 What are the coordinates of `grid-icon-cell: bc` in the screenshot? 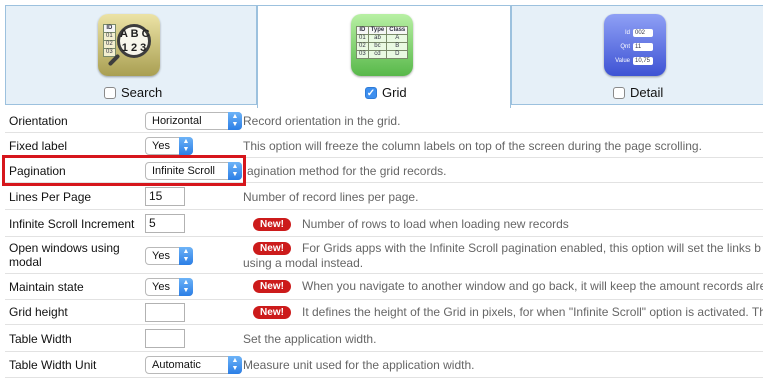 It's located at (377, 46).